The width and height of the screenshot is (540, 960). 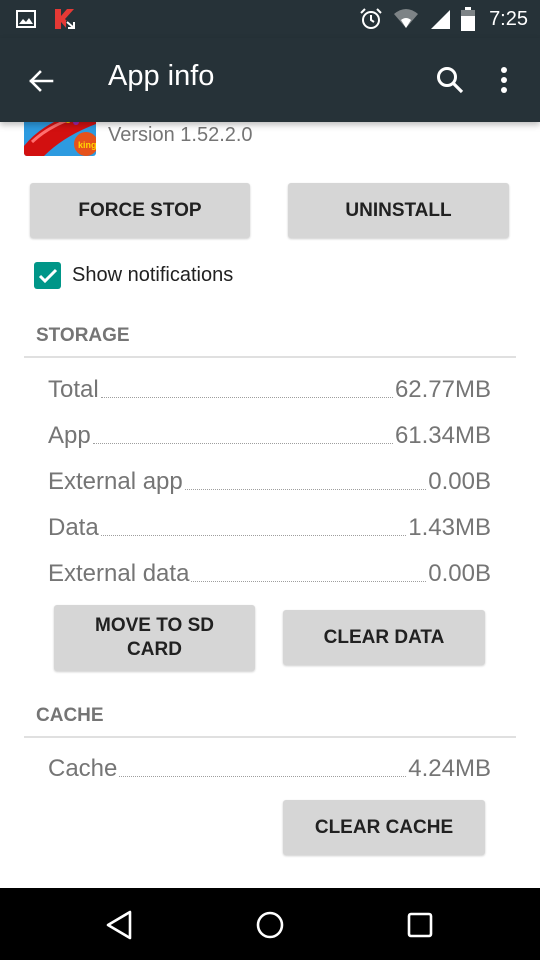 I want to click on checkmark-icon, so click(x=47, y=275).